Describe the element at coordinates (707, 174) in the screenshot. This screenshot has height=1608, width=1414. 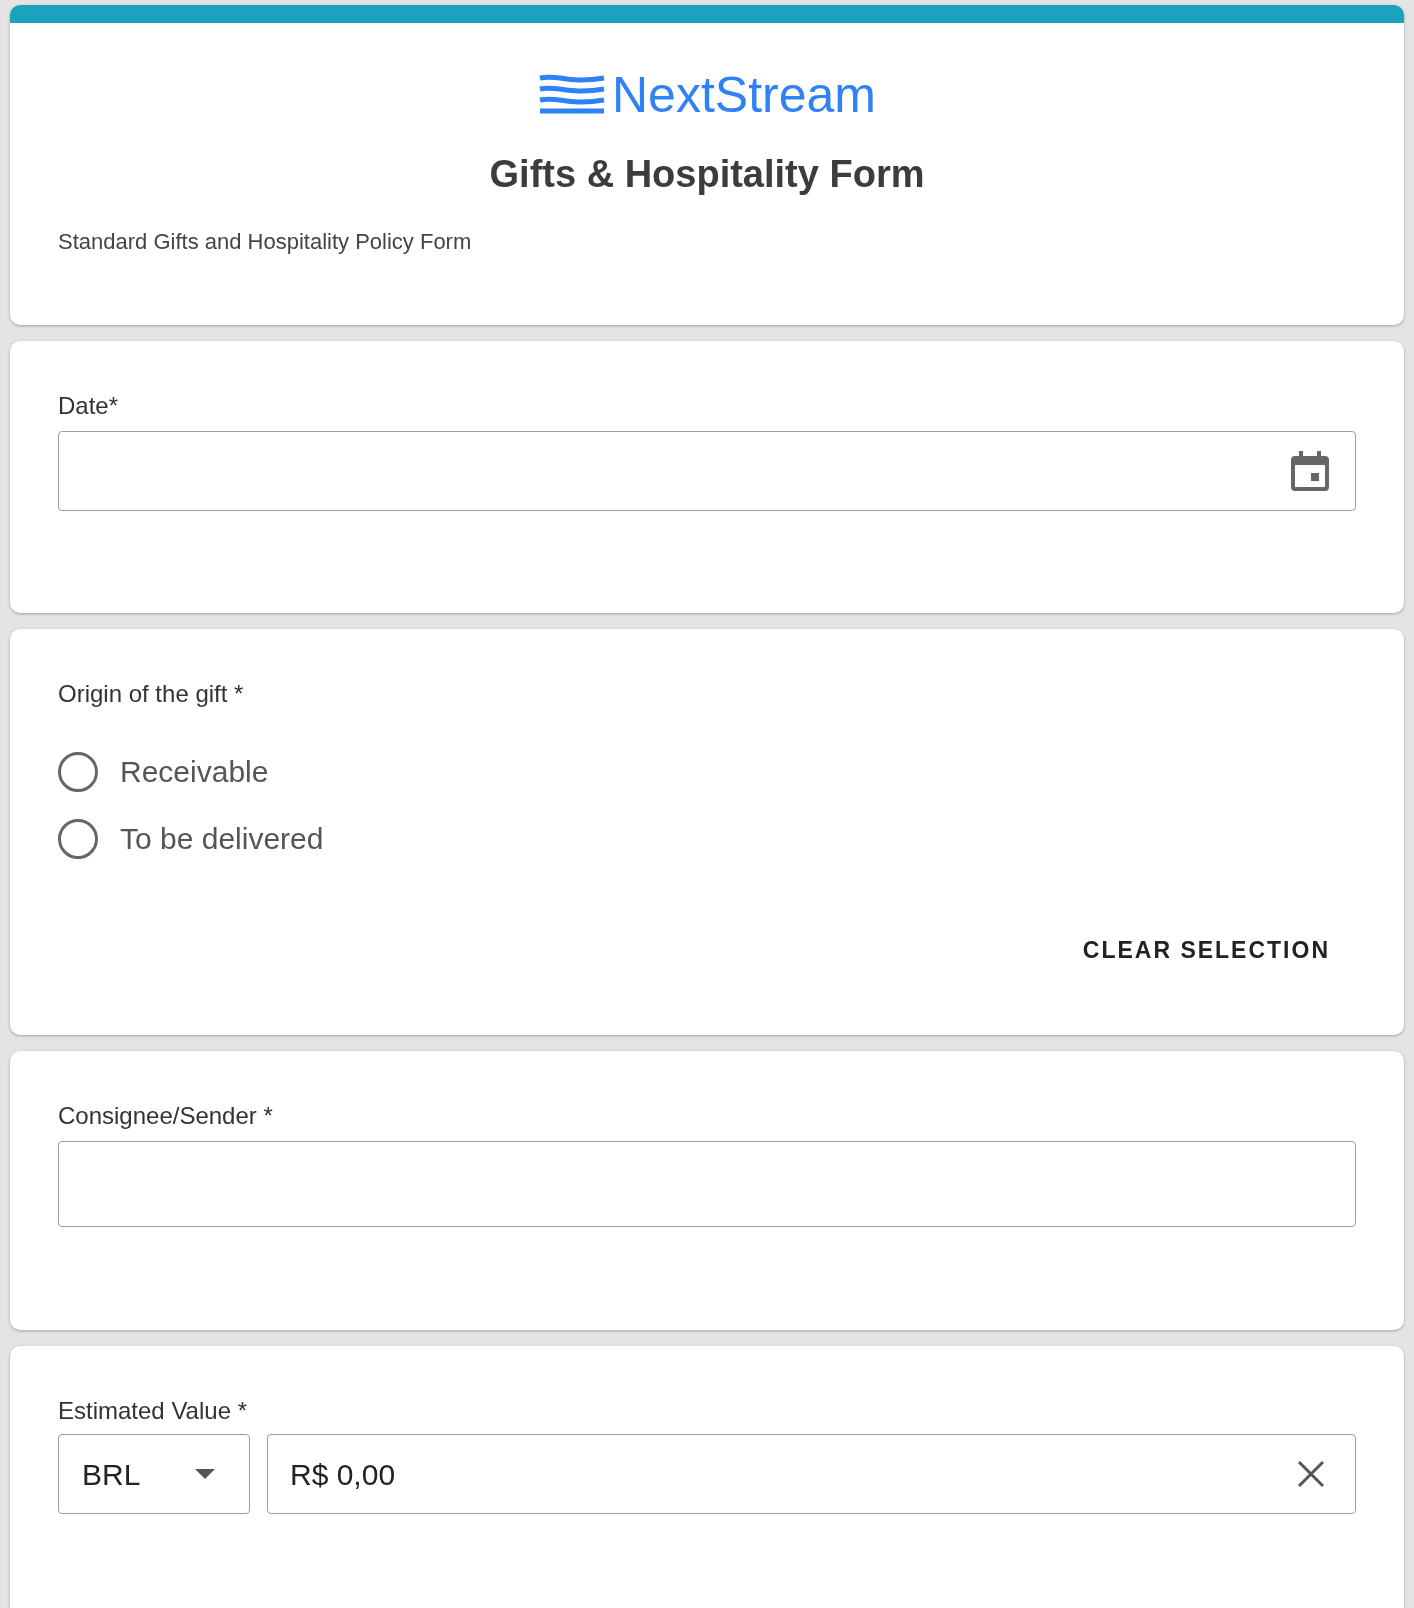
I see `form-title: Gifts & Hospitality Form` at that location.